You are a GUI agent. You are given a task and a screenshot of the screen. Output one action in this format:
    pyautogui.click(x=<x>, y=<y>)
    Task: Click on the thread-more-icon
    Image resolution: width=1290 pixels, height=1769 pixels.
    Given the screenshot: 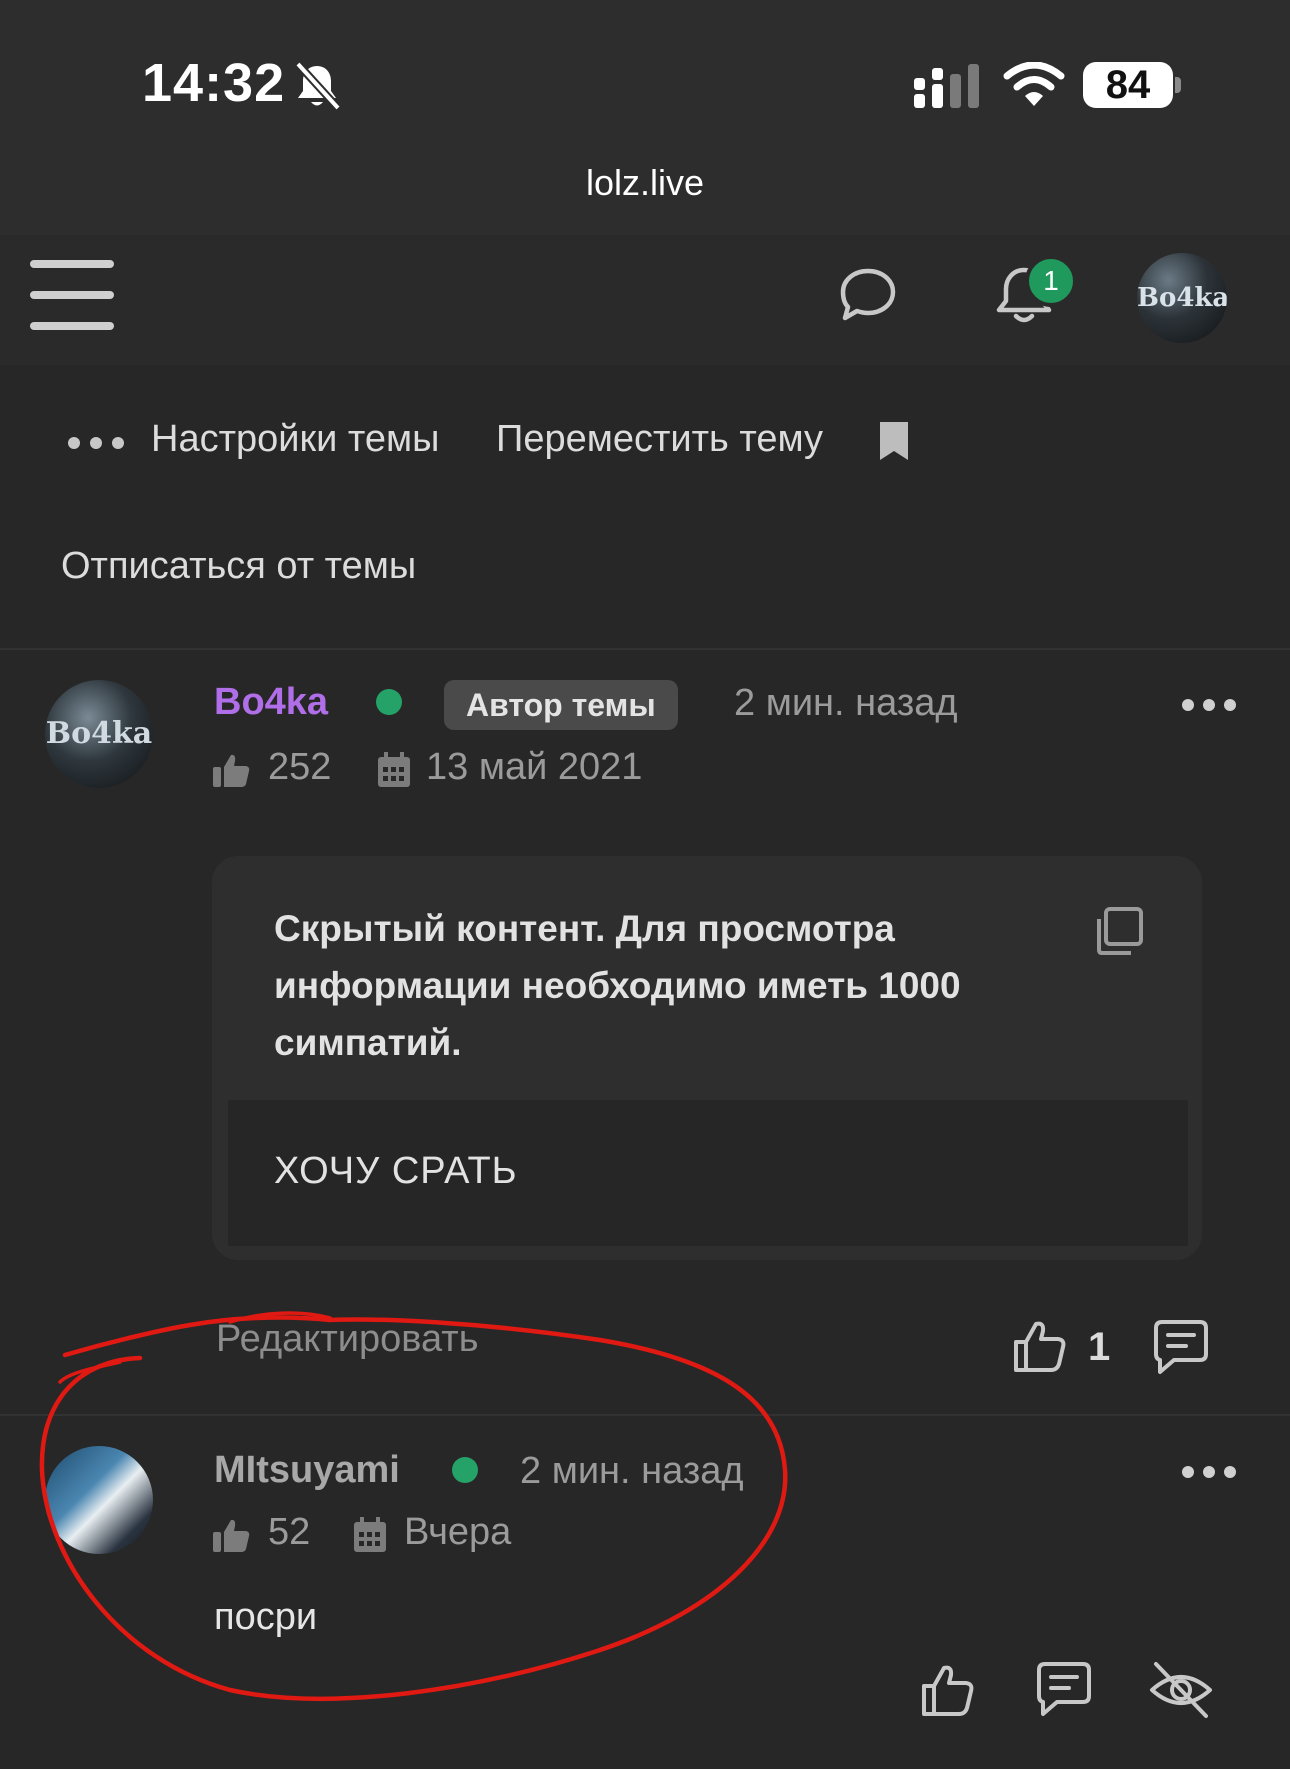 What is the action you would take?
    pyautogui.click(x=101, y=445)
    